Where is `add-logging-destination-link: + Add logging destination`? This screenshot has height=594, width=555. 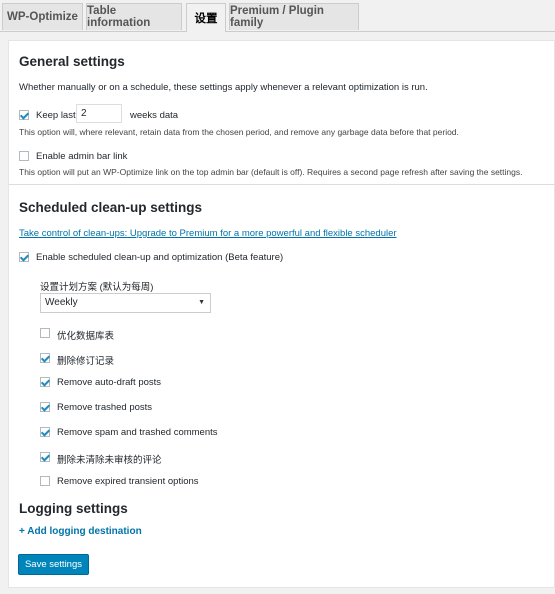
add-logging-destination-link: + Add logging destination is located at coordinates (80, 531).